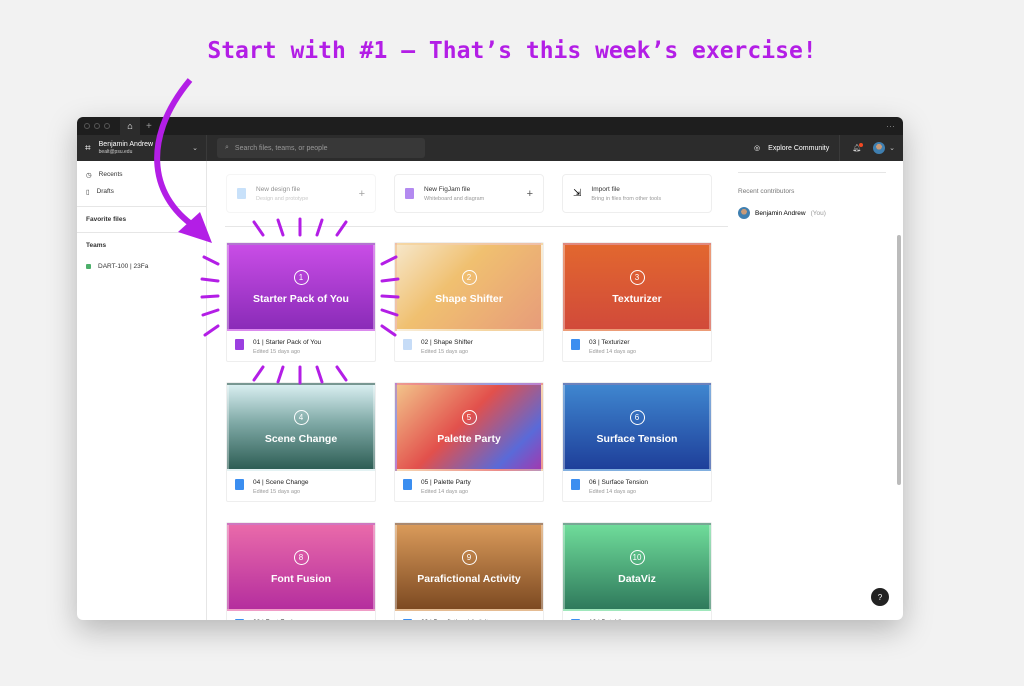 The height and width of the screenshot is (686, 1024). I want to click on file-thumbnail: 2 Shape Shifter, so click(469, 287).